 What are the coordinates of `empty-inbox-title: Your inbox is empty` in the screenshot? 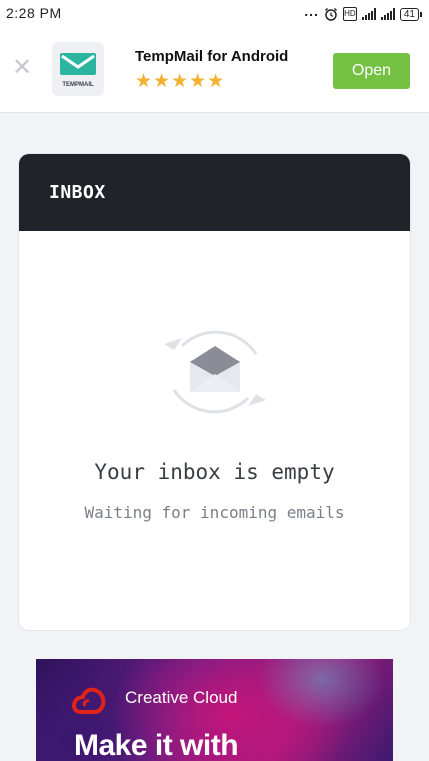 It's located at (214, 472).